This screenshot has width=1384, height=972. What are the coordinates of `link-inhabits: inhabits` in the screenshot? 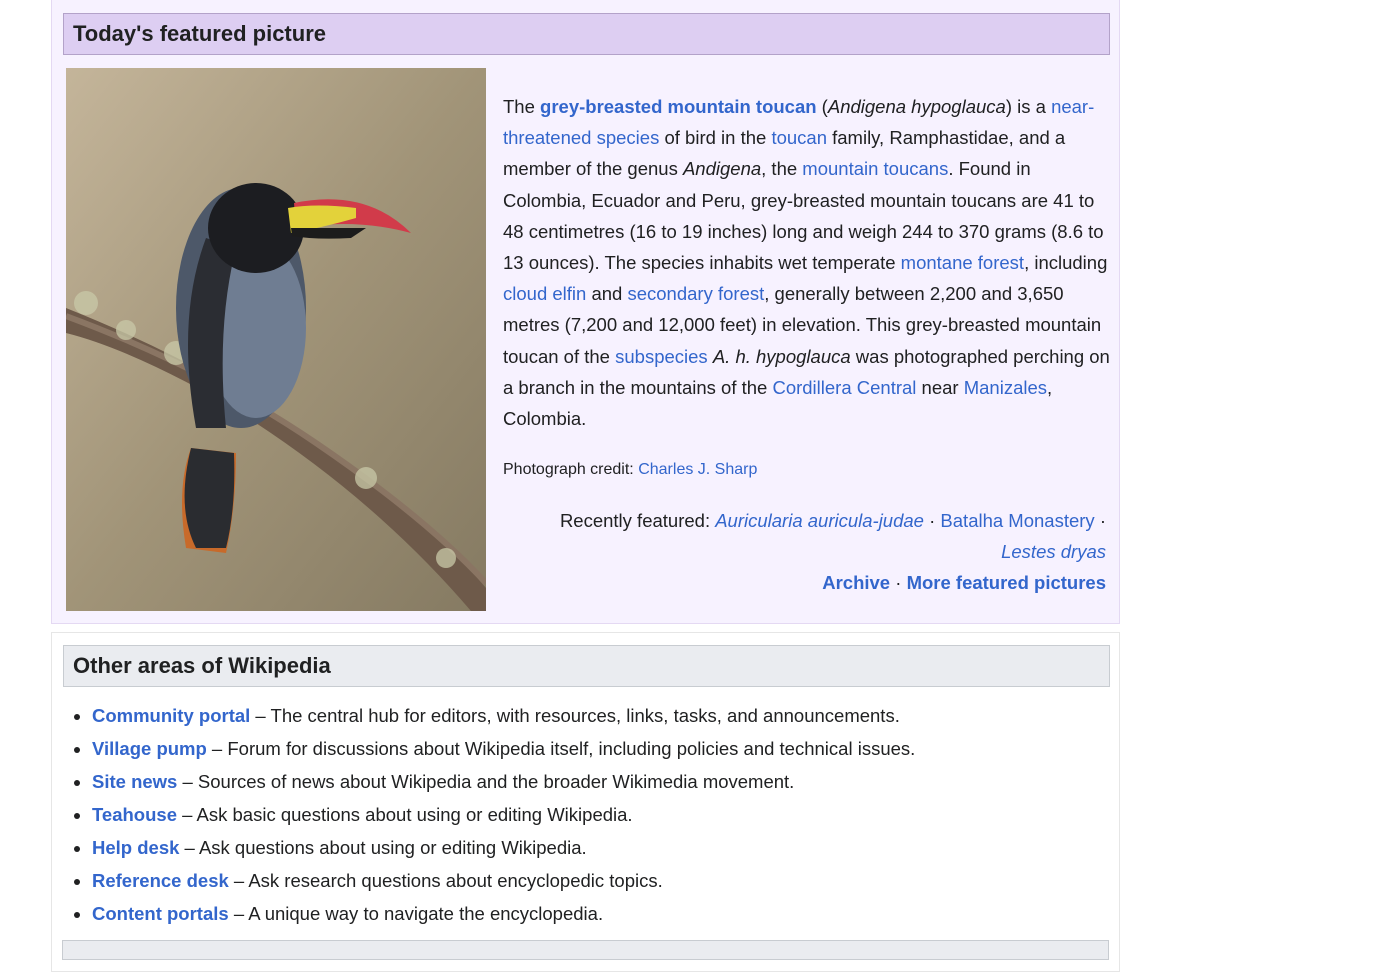 It's located at (741, 262).